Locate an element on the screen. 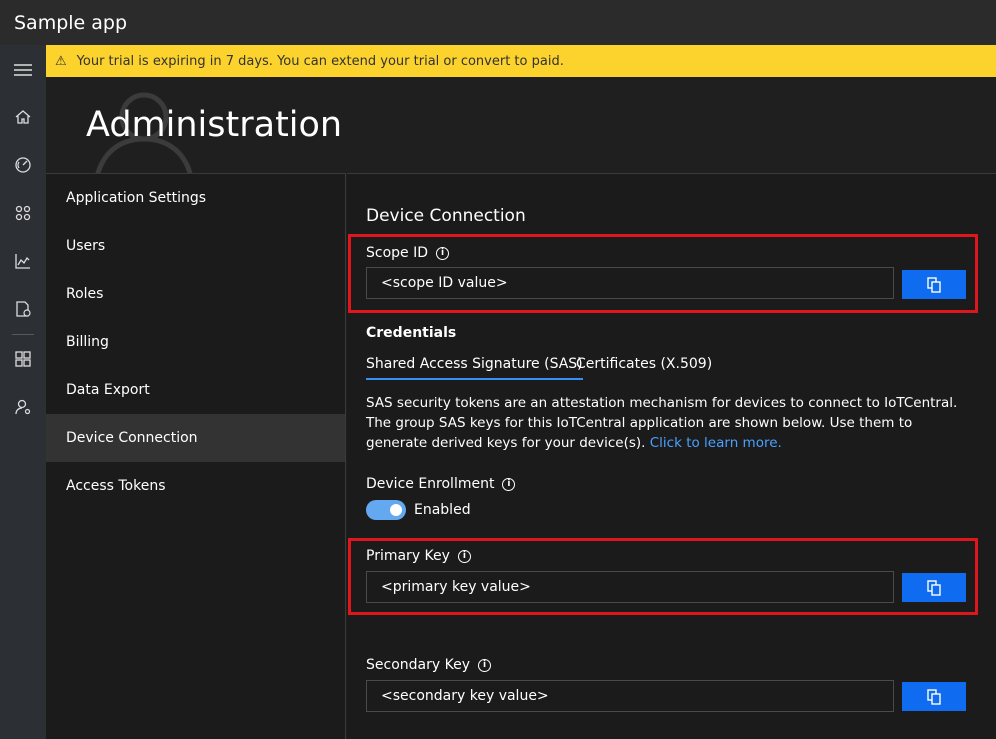 Image resolution: width=996 pixels, height=739 pixels. nav-item-label: Roles is located at coordinates (85, 294).